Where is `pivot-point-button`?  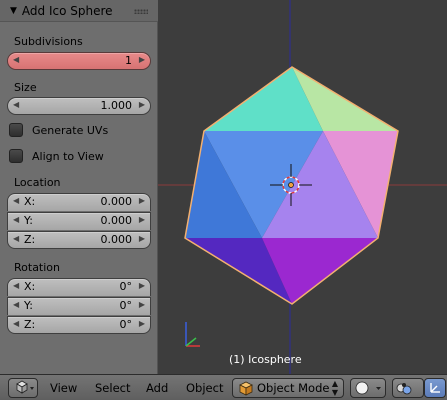
pivot-point-button is located at coordinates (408, 388).